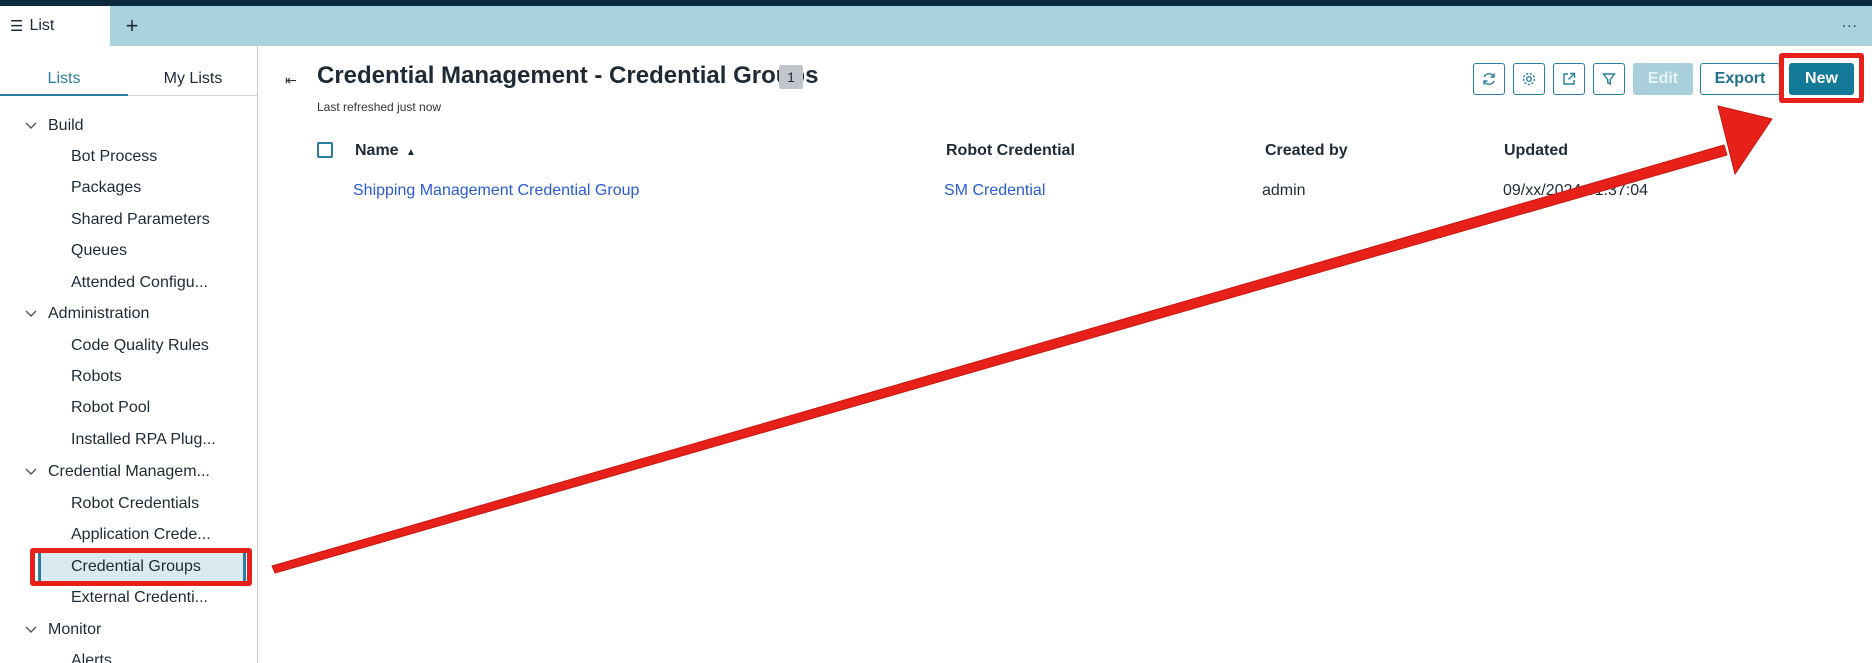 The height and width of the screenshot is (663, 1872). I want to click on tree-item-bot-process: Bot Process, so click(128, 157).